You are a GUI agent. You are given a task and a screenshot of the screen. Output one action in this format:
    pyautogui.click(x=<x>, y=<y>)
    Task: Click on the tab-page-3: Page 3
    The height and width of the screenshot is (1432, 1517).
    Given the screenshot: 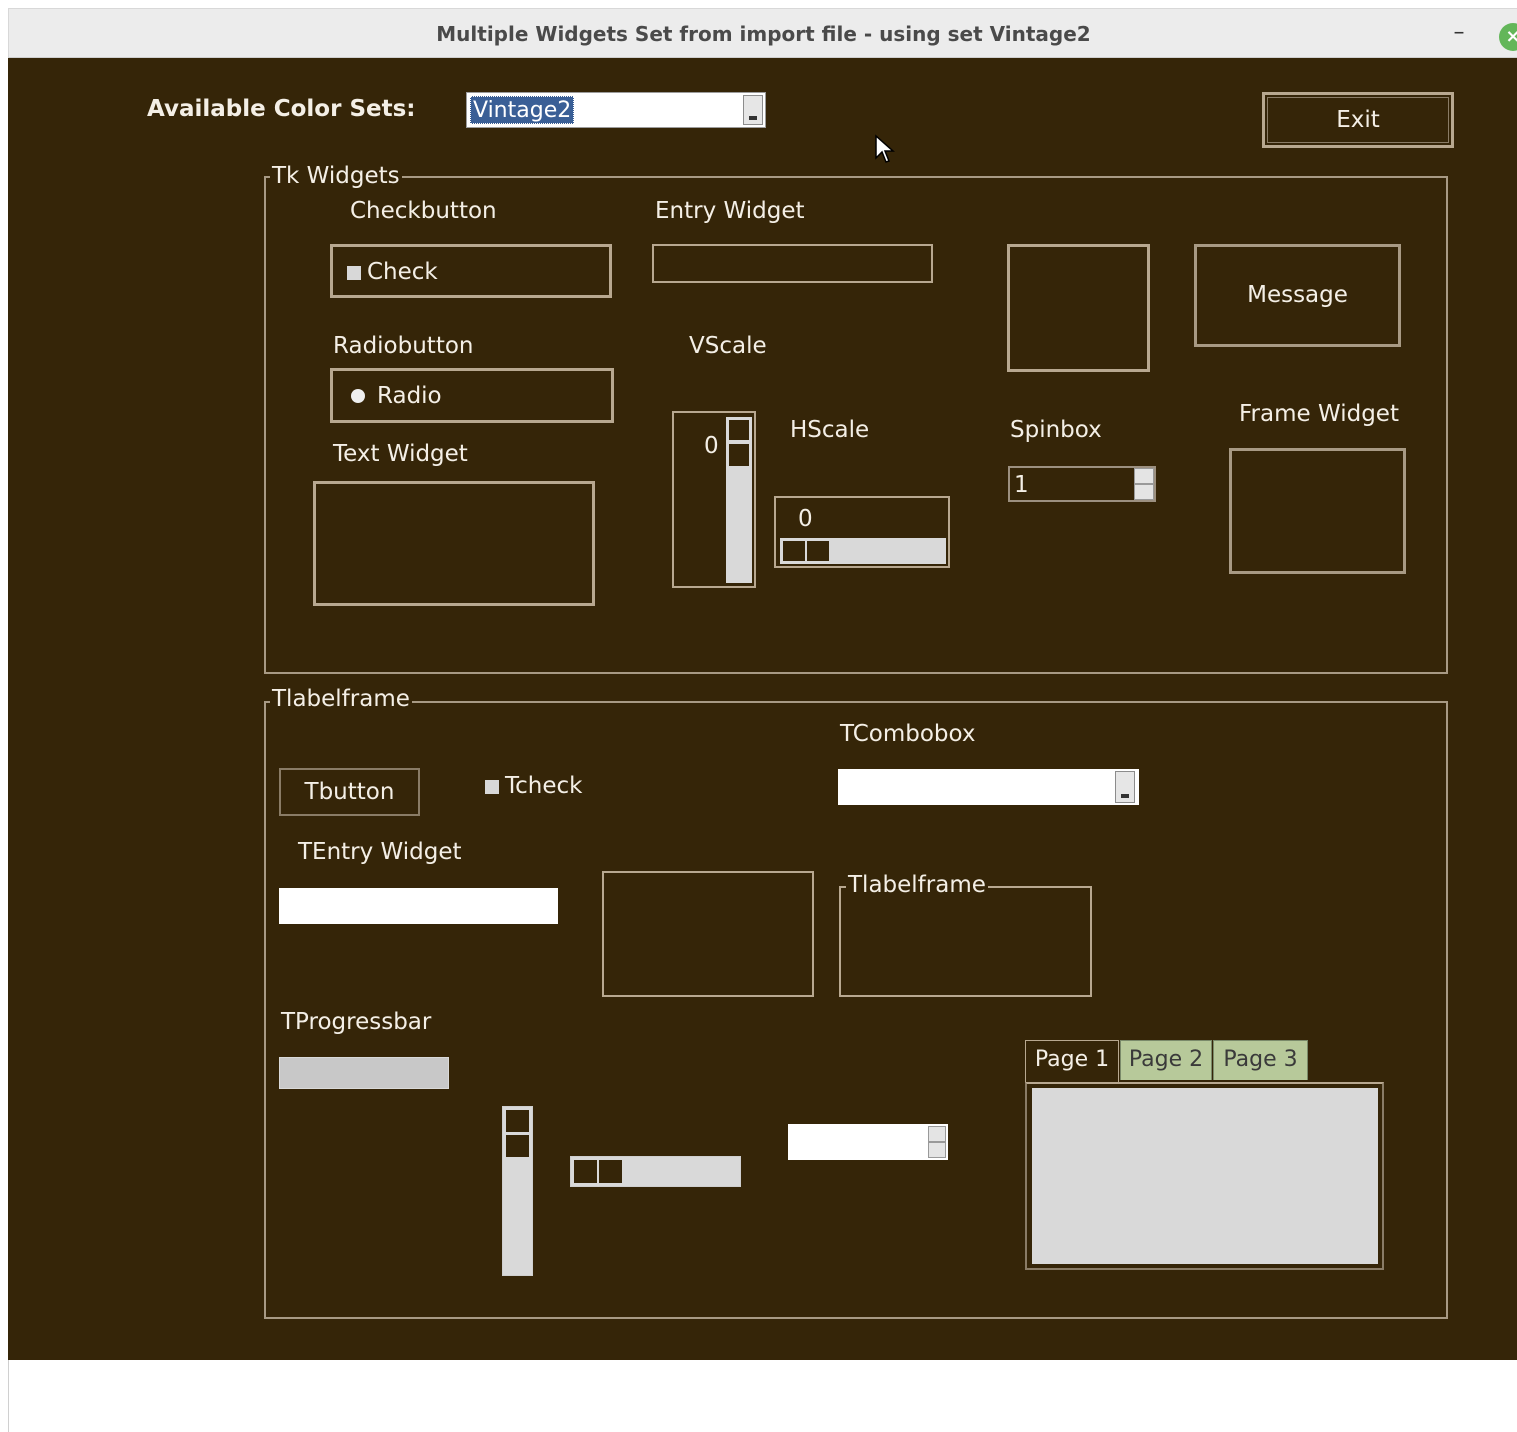 What is the action you would take?
    pyautogui.click(x=1260, y=1060)
    